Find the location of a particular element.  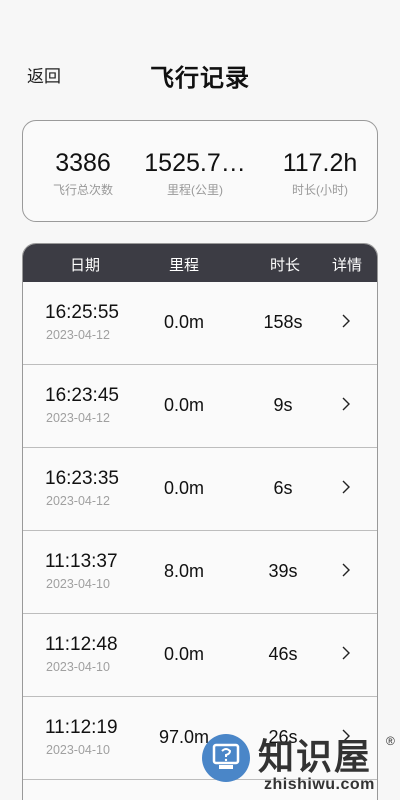

stat-duration: 117.2h 时长(小时) is located at coordinates (320, 173).